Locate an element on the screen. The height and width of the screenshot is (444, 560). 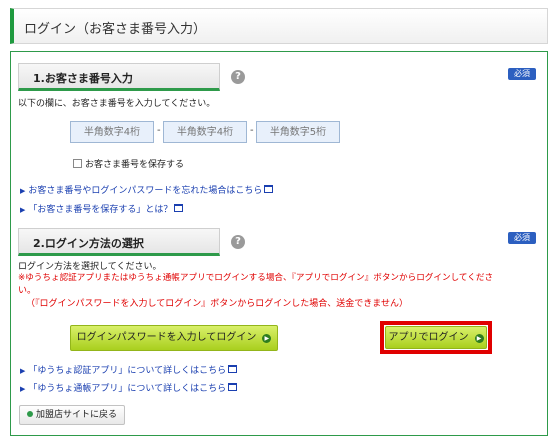
section2-heading: 2.ログイン方法の選択 is located at coordinates (119, 242).